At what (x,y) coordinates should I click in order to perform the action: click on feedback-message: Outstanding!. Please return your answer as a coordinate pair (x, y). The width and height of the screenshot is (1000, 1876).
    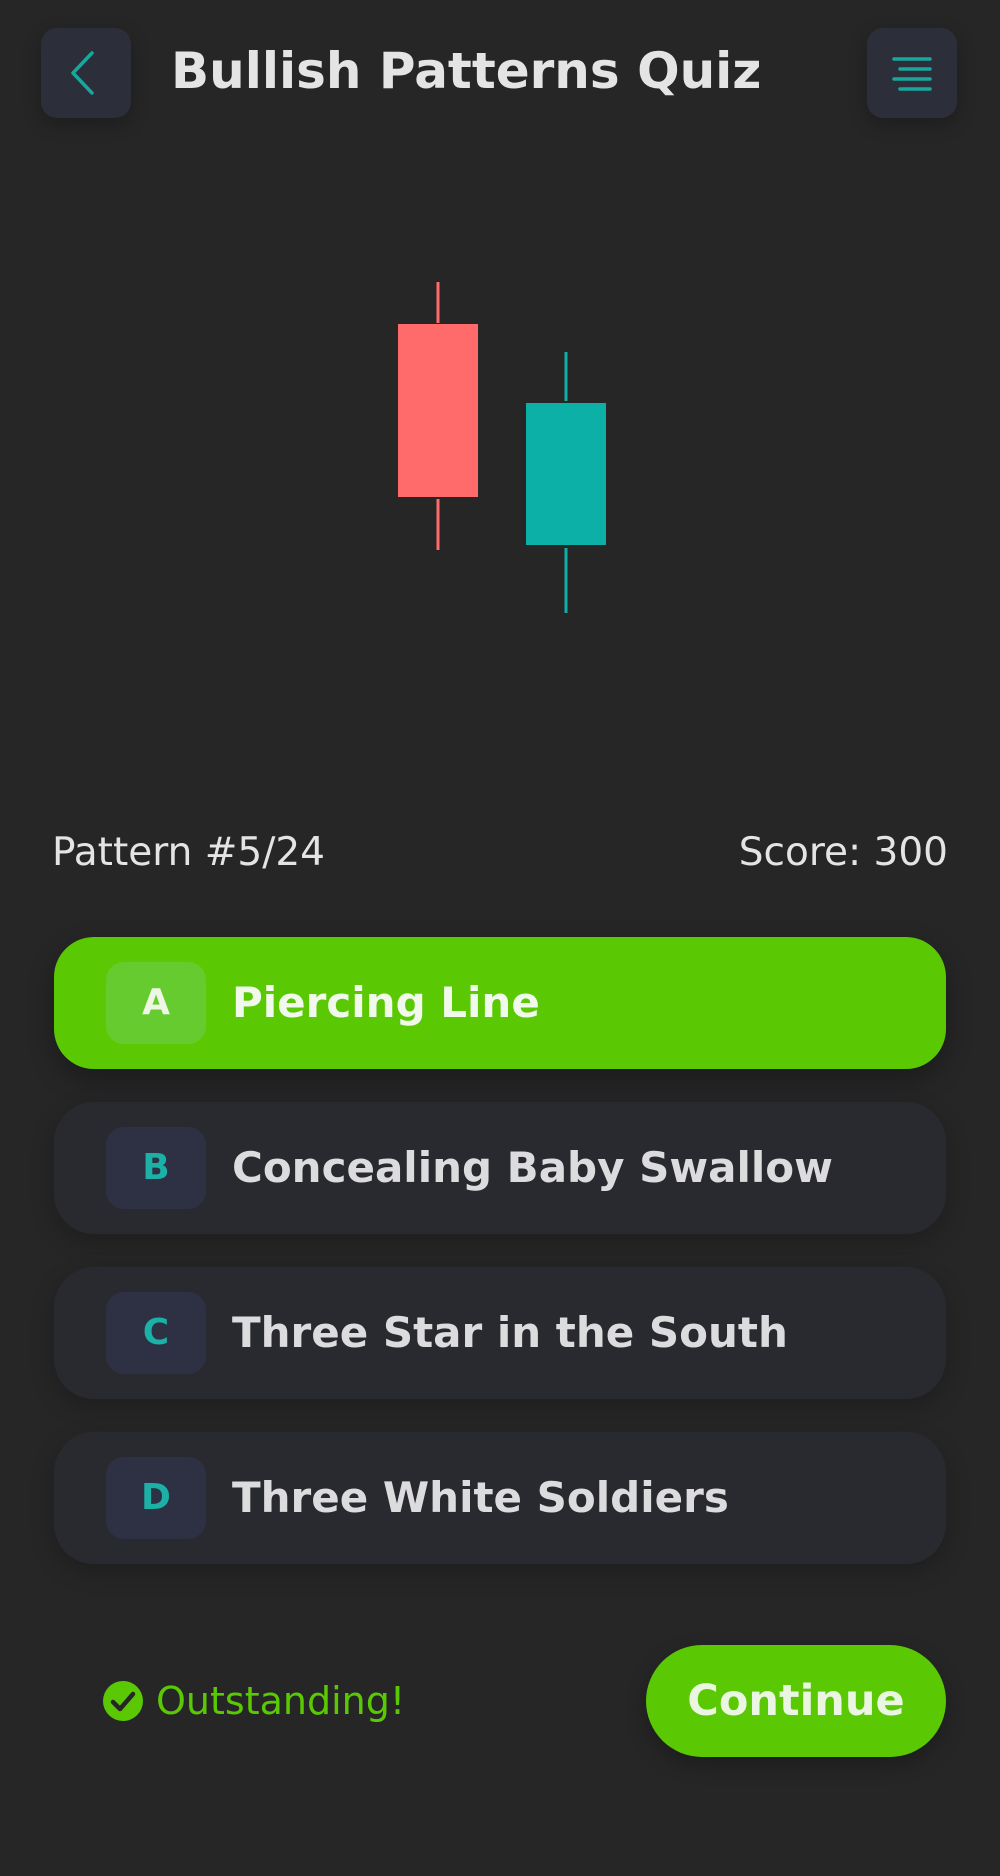
    Looking at the image, I should click on (253, 1701).